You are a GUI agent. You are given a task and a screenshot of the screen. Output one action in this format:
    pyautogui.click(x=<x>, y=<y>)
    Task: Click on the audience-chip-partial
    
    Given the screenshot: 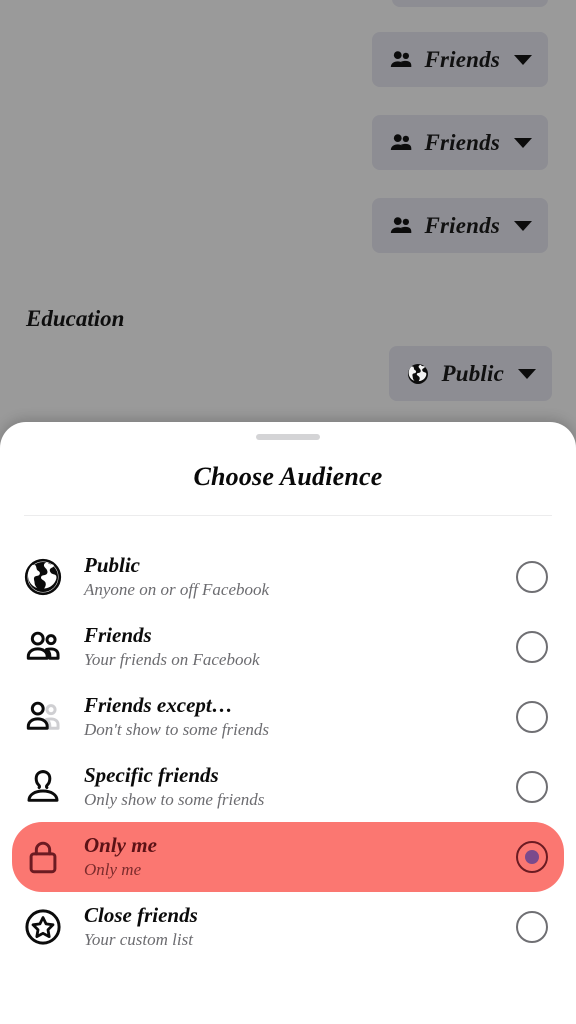 What is the action you would take?
    pyautogui.click(x=470, y=3)
    